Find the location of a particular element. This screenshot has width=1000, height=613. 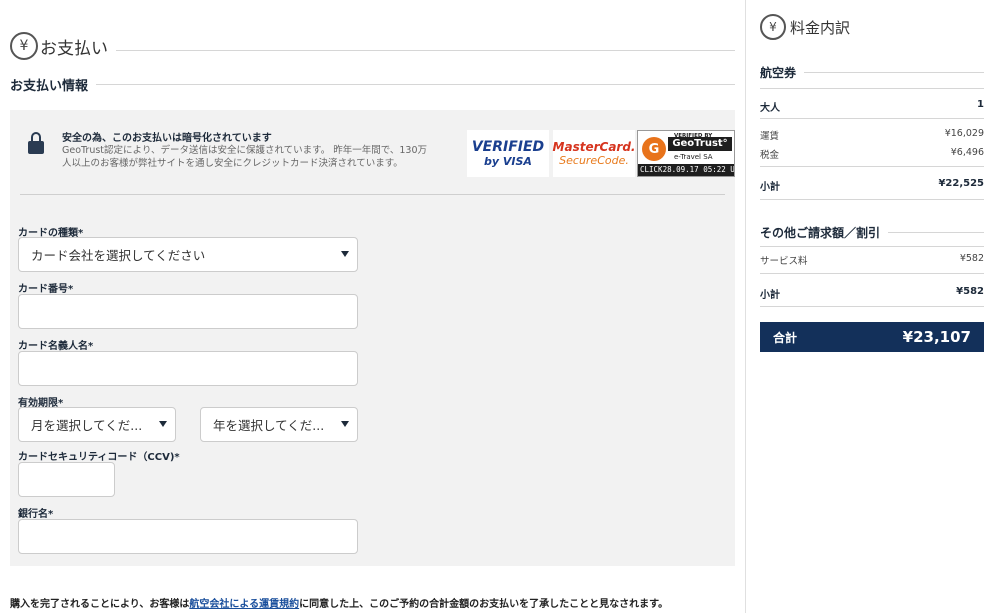

terms-text-before: 購入を完了されることにより、お客様は is located at coordinates (100, 604).